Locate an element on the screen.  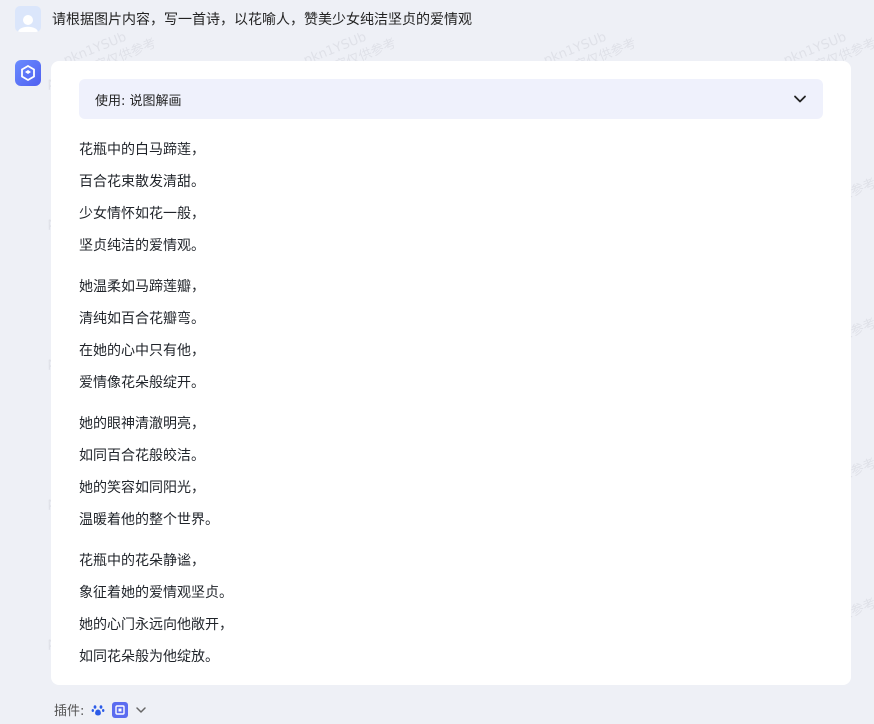
poem-line: 如同花朵般为他绽放。 is located at coordinates (149, 657).